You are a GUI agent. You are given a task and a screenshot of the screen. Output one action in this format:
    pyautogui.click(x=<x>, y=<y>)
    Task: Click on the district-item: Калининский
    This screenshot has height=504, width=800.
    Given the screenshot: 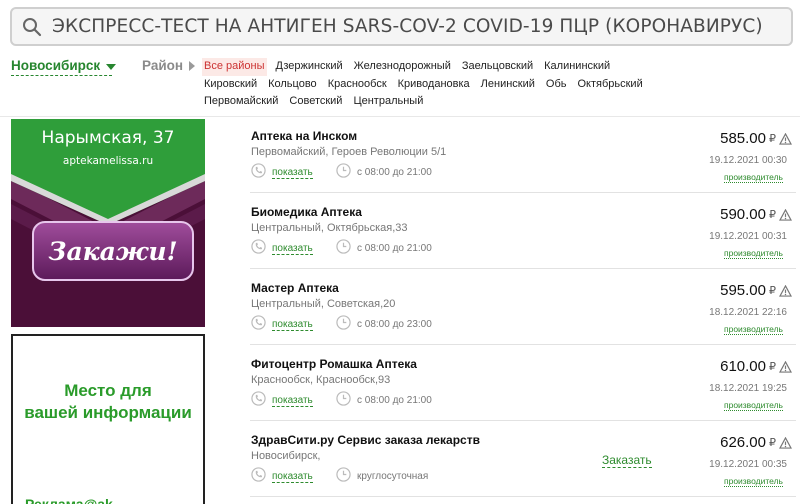 What is the action you would take?
    pyautogui.click(x=577, y=67)
    